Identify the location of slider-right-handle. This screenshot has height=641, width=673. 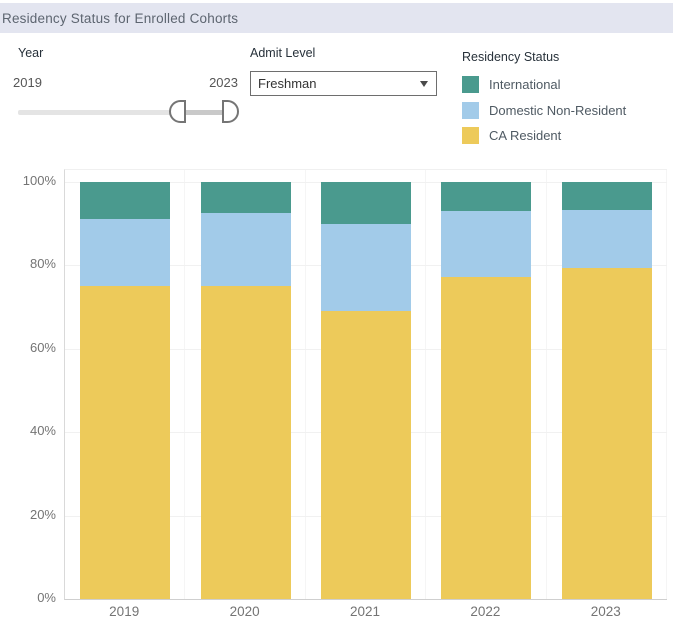
(230, 111).